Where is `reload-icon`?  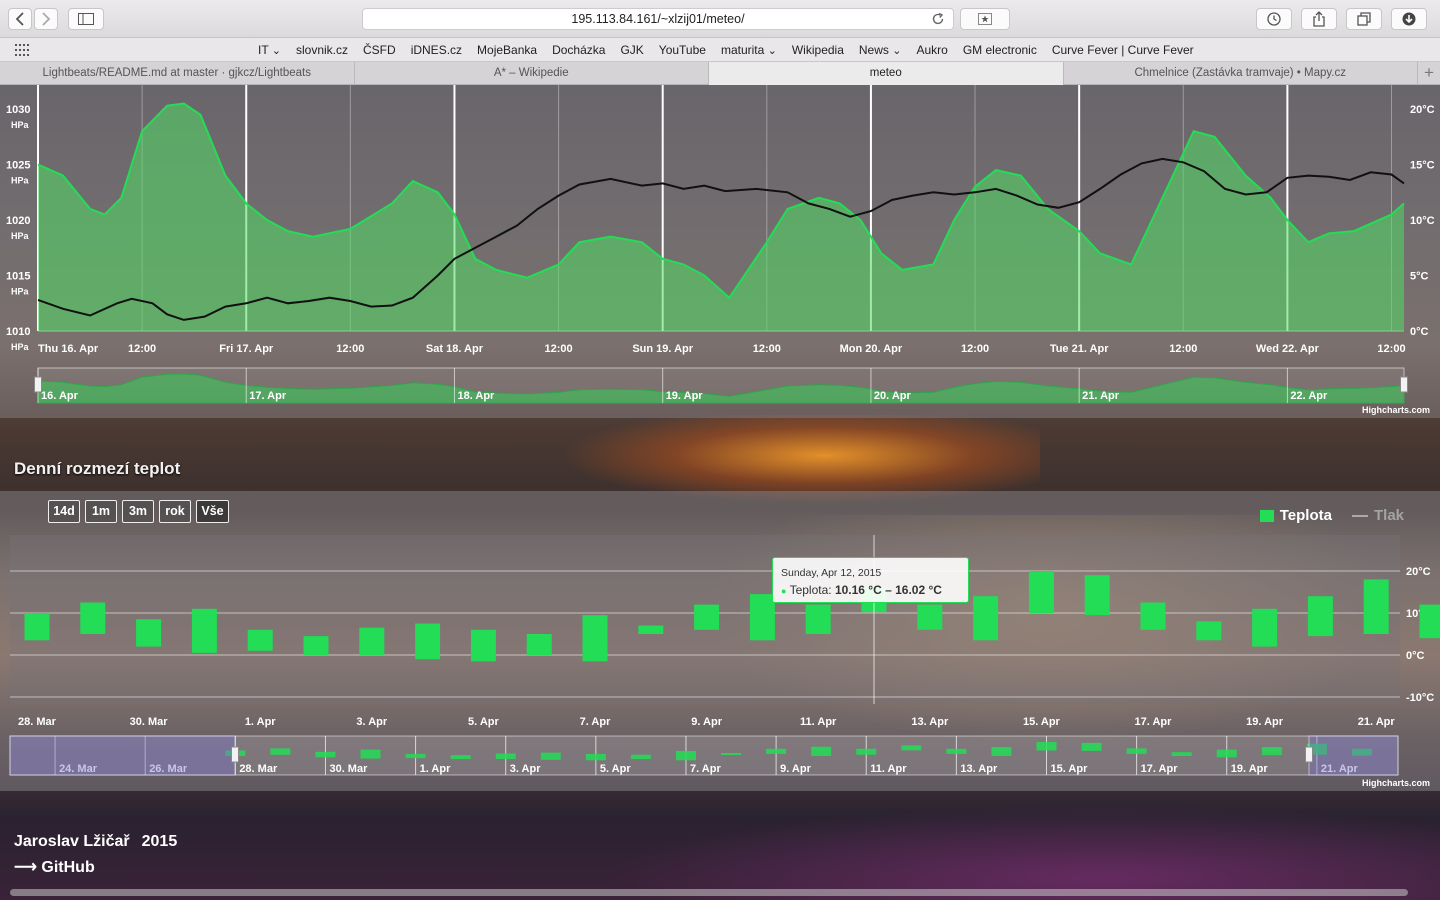
reload-icon is located at coordinates (938, 19).